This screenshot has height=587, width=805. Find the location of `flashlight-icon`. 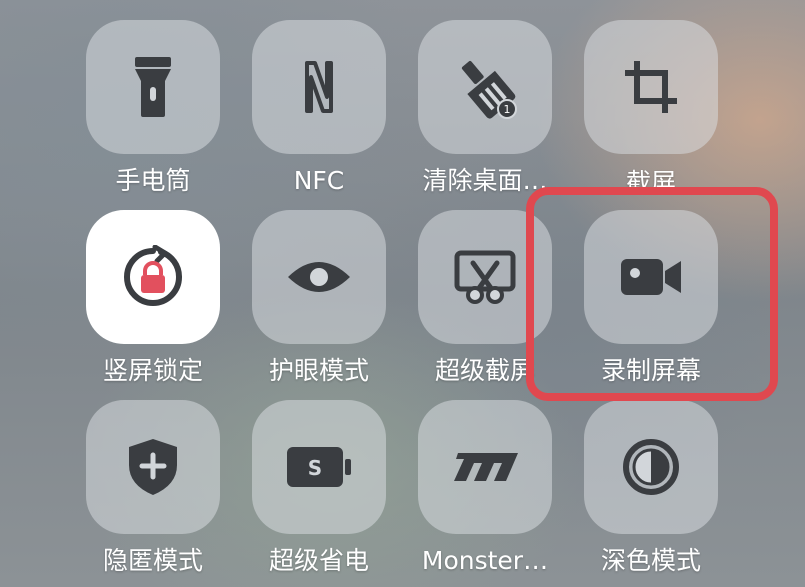

flashlight-icon is located at coordinates (153, 87).